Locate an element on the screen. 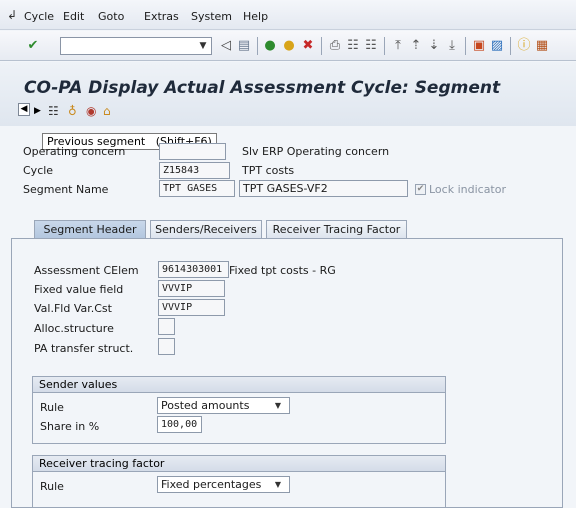 This screenshot has height=508, width=576. assessment-celem-label: Assessment CElem is located at coordinates (86, 270).